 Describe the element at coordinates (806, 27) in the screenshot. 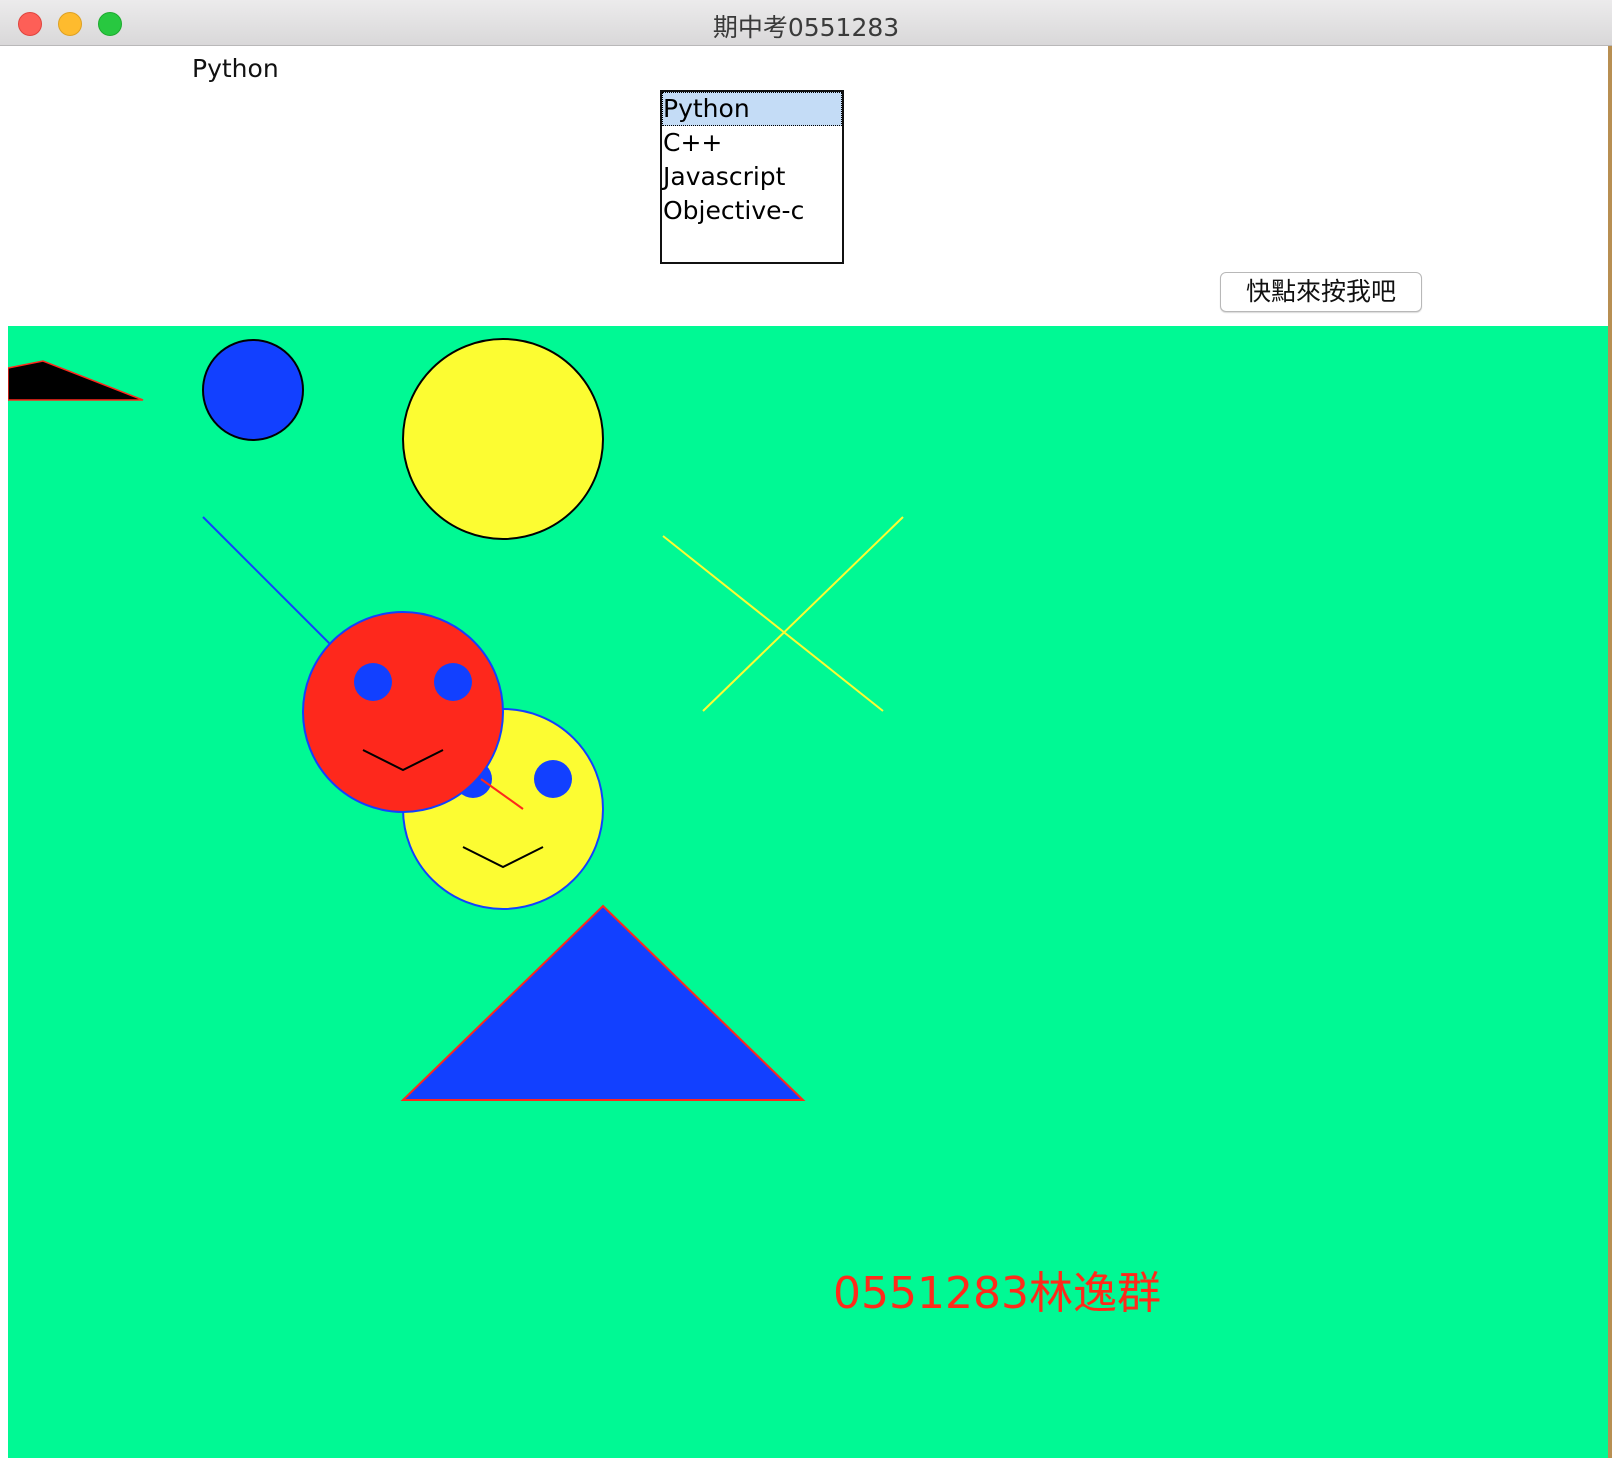

I see `window-title: 期中考0551283` at that location.